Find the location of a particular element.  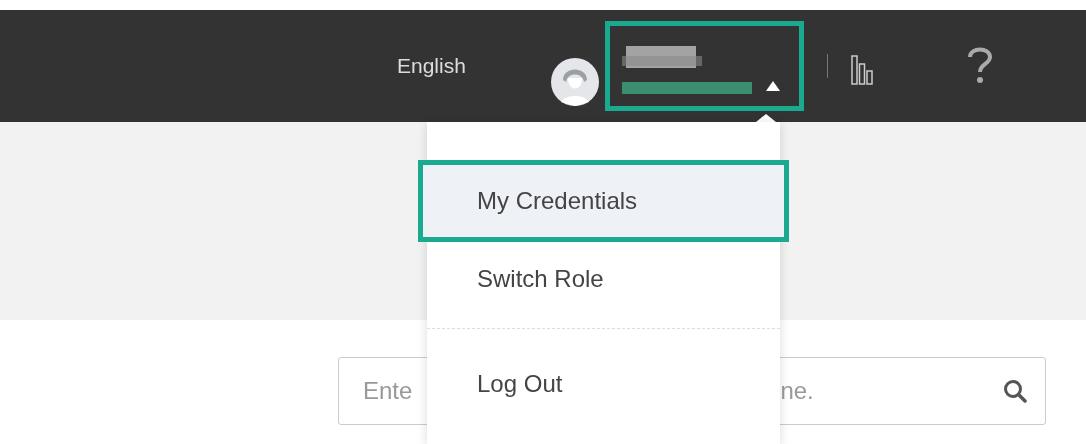

placeholder-text: ne. is located at coordinates (797, 391).